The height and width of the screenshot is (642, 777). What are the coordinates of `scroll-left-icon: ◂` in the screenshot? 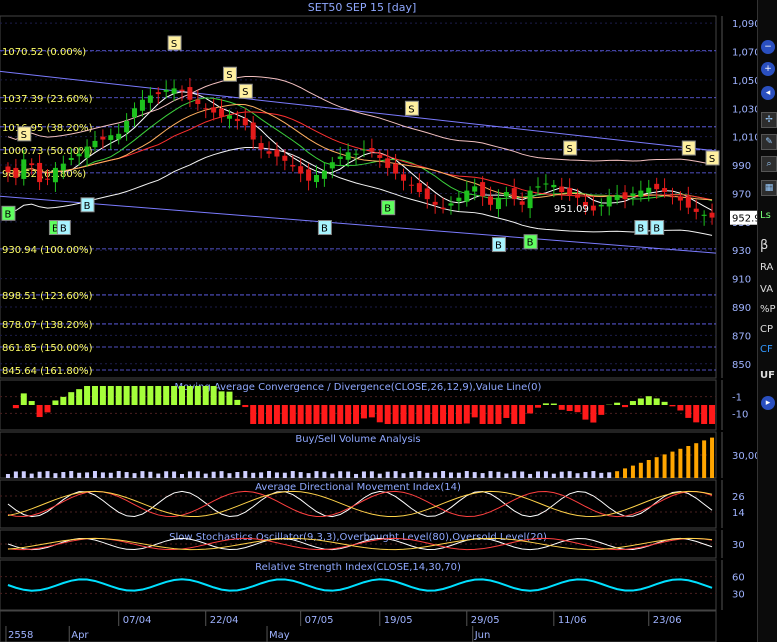 It's located at (768, 93).